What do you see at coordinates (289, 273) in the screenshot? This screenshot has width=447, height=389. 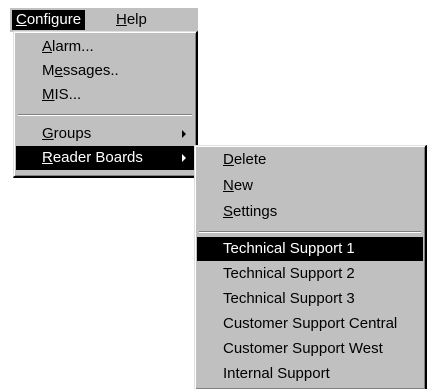 I see `board-item-label: Technical Support 2` at bounding box center [289, 273].